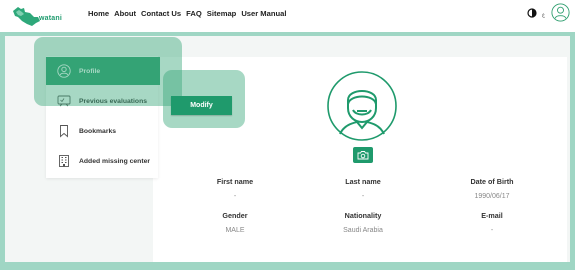 The height and width of the screenshot is (270, 575). What do you see at coordinates (560, 12) in the screenshot?
I see `user-icon` at bounding box center [560, 12].